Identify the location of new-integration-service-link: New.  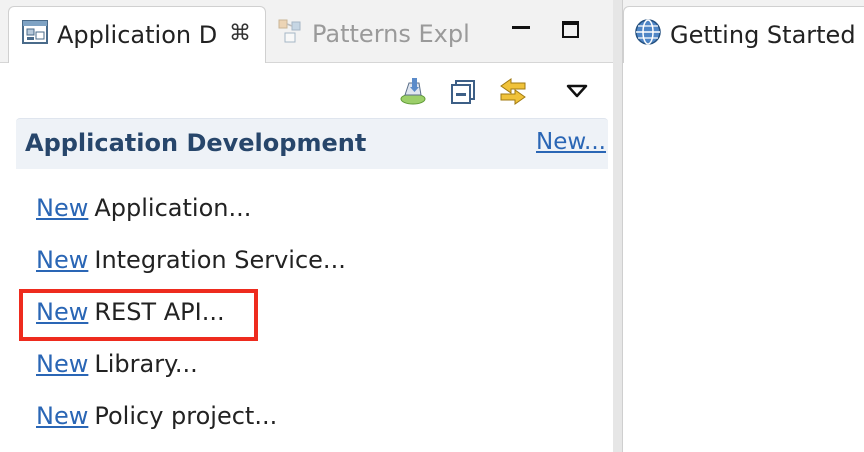
(62, 260).